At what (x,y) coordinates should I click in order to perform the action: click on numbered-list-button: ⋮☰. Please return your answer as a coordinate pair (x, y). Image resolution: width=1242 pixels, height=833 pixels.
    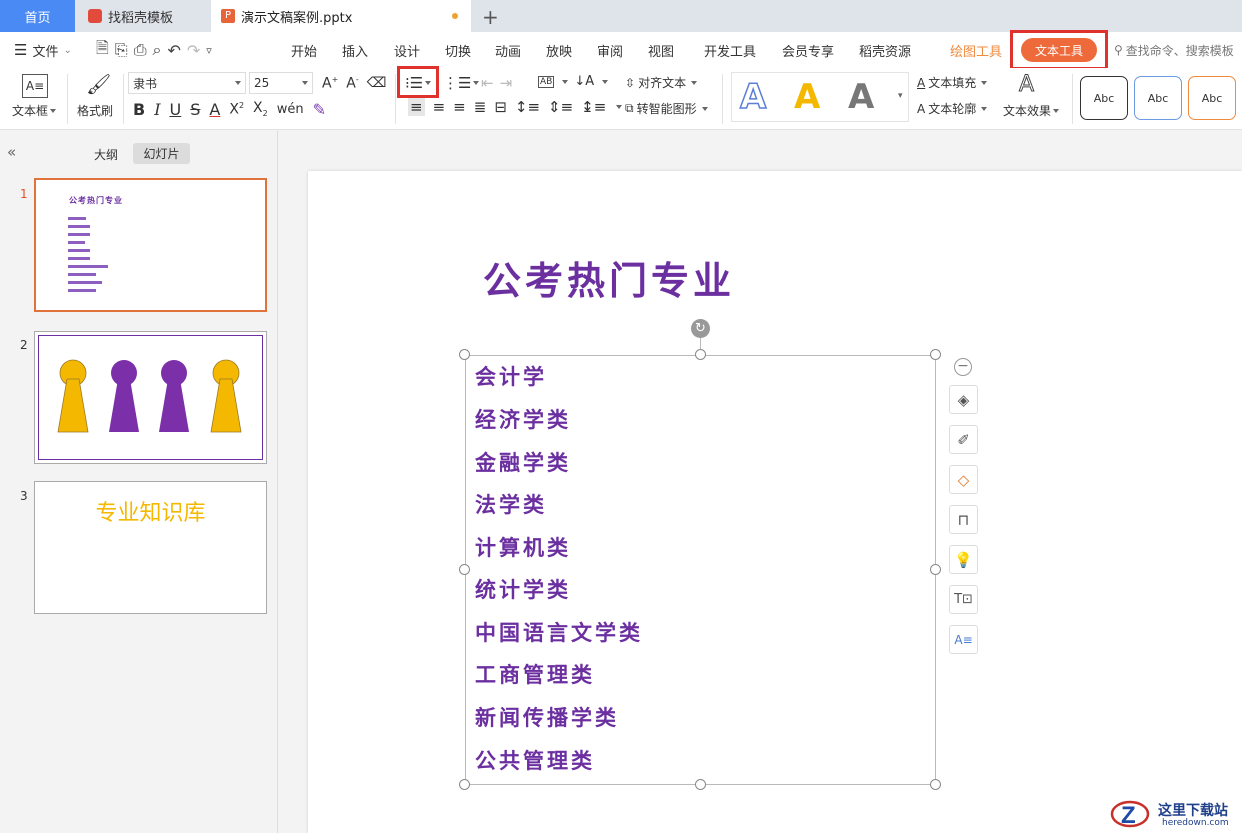
    Looking at the image, I should click on (461, 83).